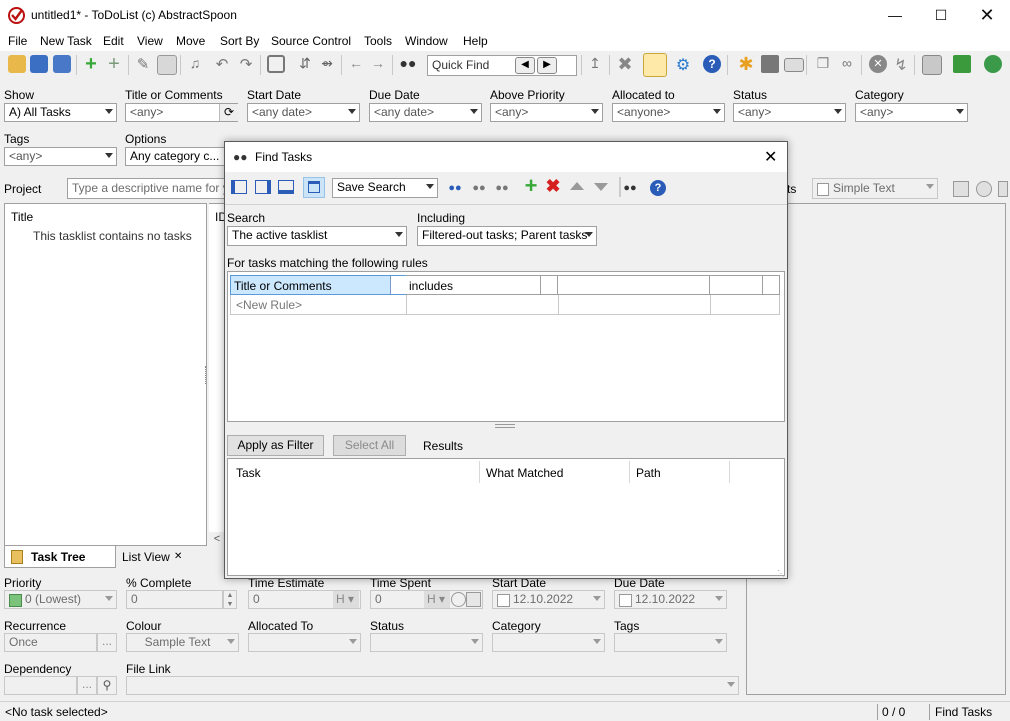  I want to click on find-now-icon: ●●, so click(630, 188).